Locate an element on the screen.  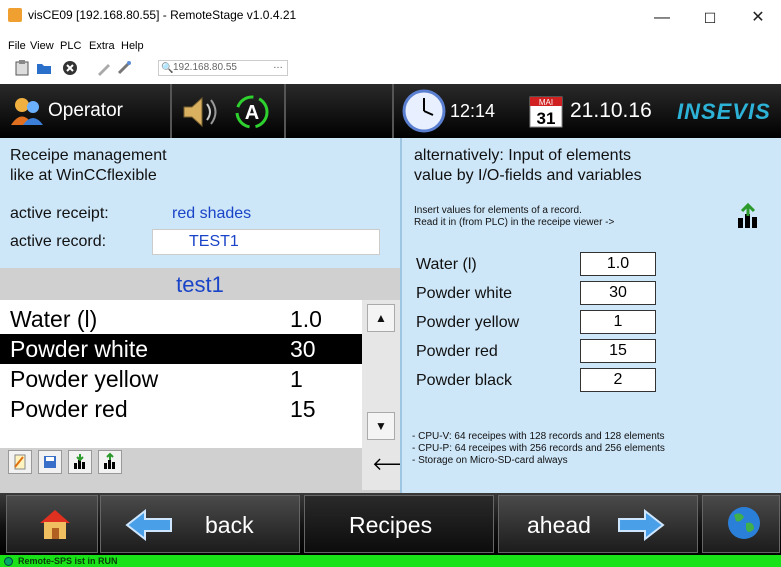
list-item-selected: Powder white 30 is located at coordinates (181, 349).